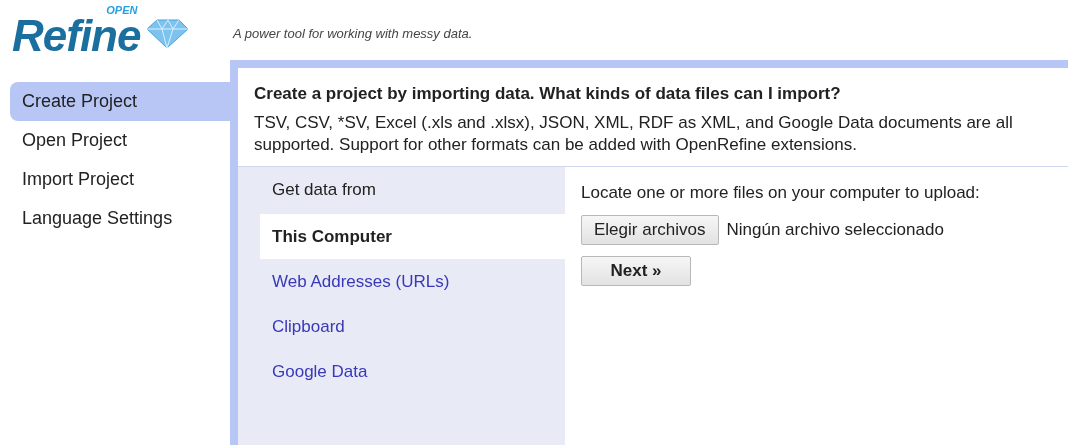  Describe the element at coordinates (650, 230) in the screenshot. I see `choose-files-button: Elegir archivos` at that location.